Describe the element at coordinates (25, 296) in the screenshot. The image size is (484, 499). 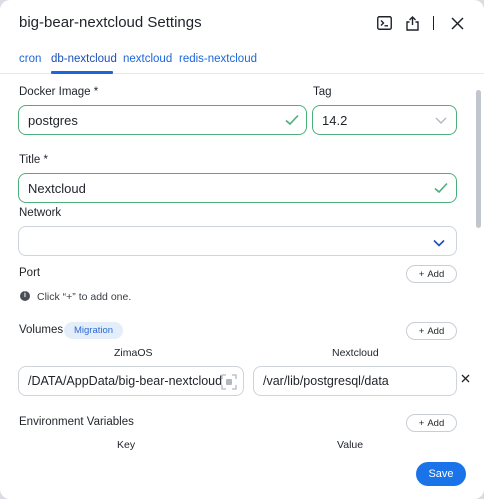
I see `info-icon: i` at that location.